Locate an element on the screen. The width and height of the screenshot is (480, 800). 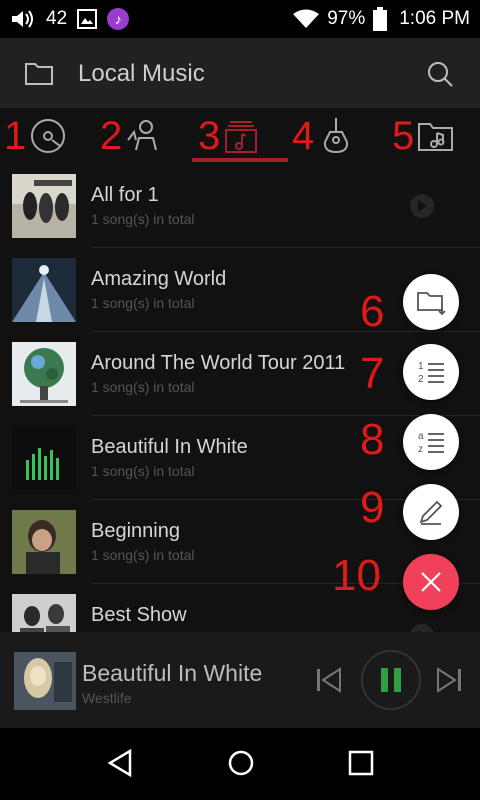
annotation-label: 8 is located at coordinates (372, 439).